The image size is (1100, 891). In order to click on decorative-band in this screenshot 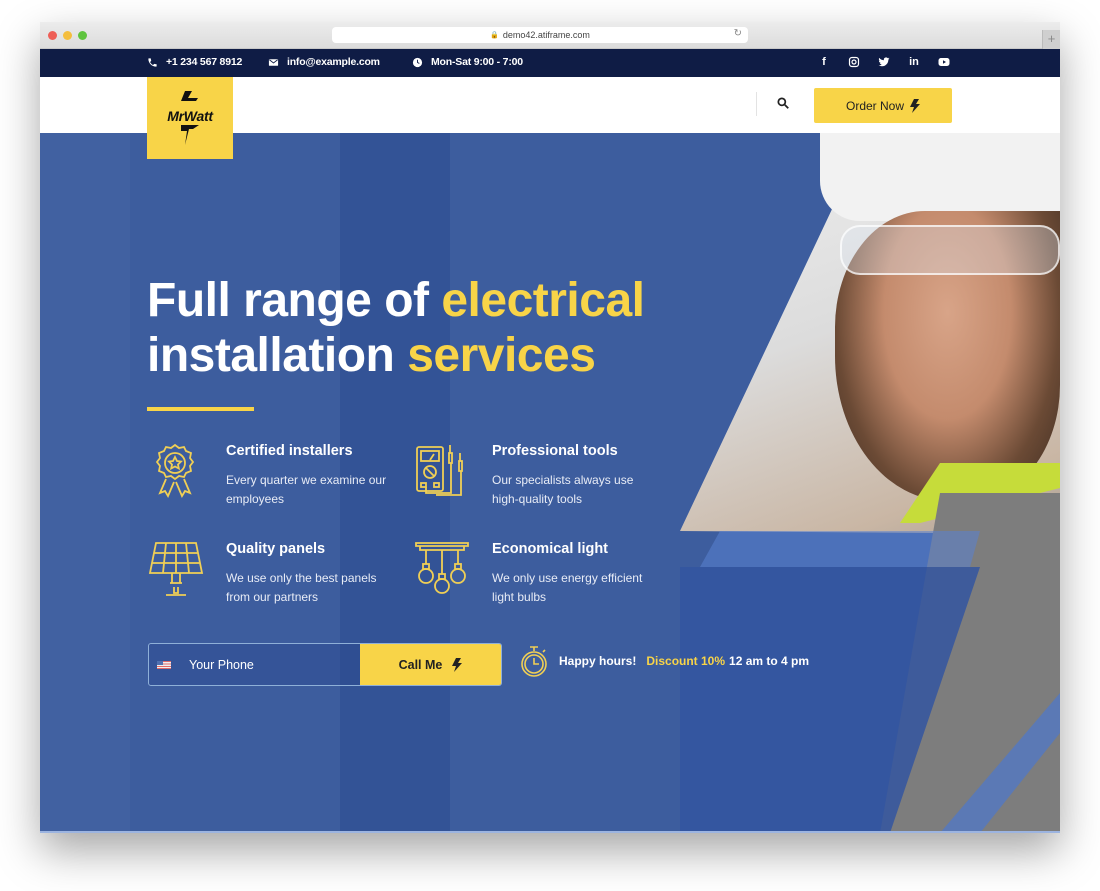, I will do `click(840, 549)`.